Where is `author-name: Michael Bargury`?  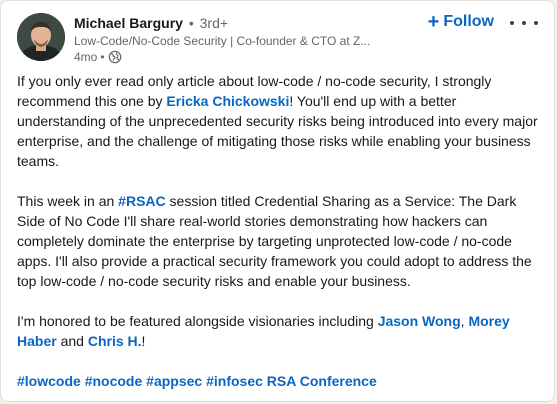 author-name: Michael Bargury is located at coordinates (128, 23).